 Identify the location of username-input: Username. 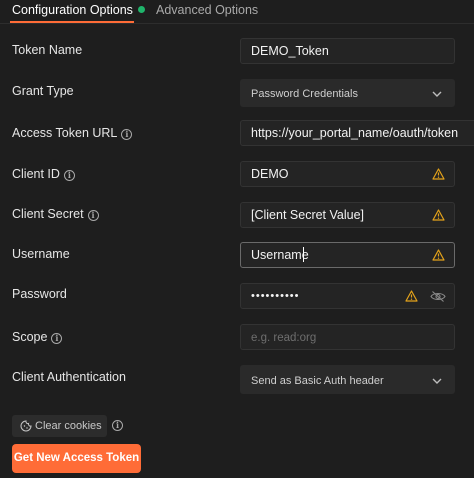
(347, 255).